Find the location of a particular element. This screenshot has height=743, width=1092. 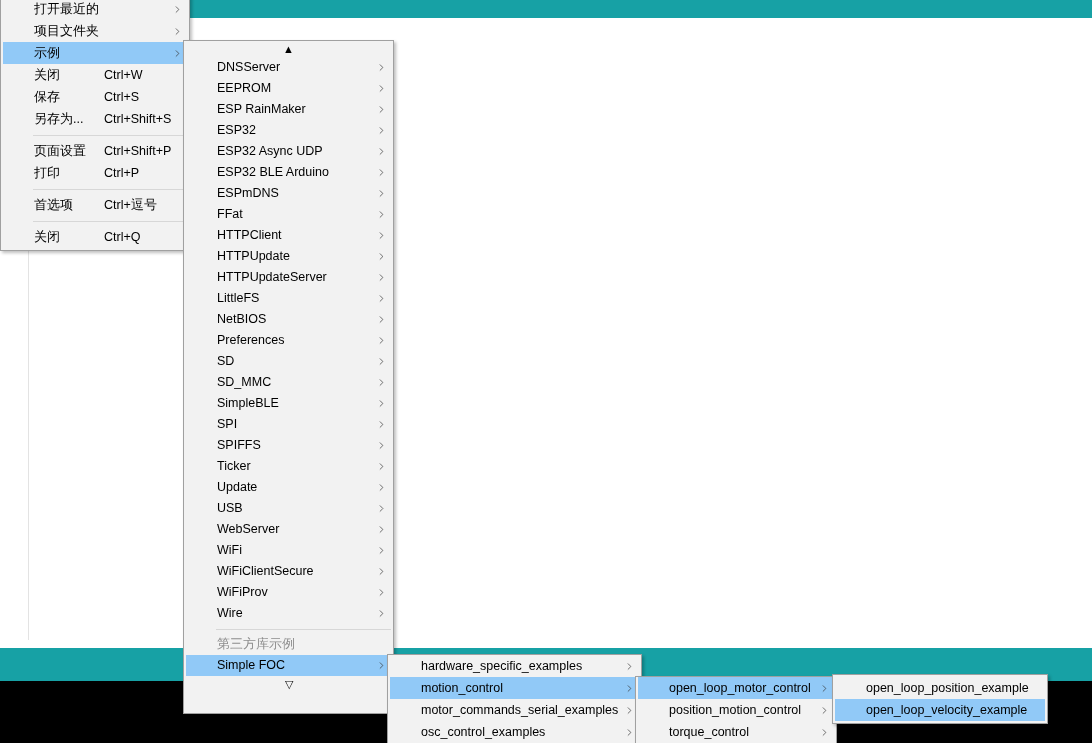

menu-item-label: position_motion_control is located at coordinates (735, 710).